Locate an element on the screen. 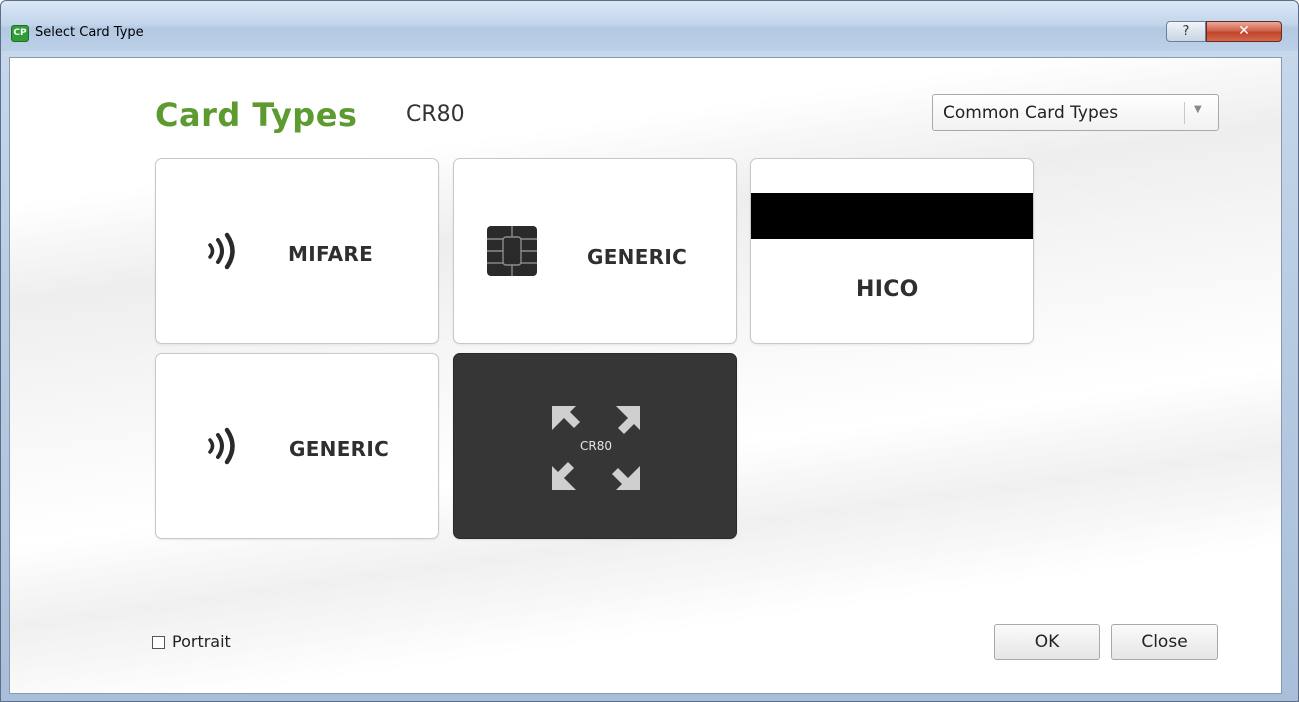 Image resolution: width=1299 pixels, height=702 pixels. dropdown-selected-value: Common Card Types is located at coordinates (1031, 113).